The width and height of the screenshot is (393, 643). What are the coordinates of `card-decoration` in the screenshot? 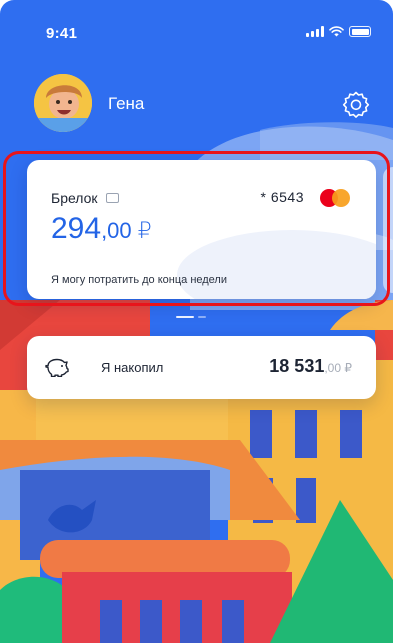 It's located at (276, 264).